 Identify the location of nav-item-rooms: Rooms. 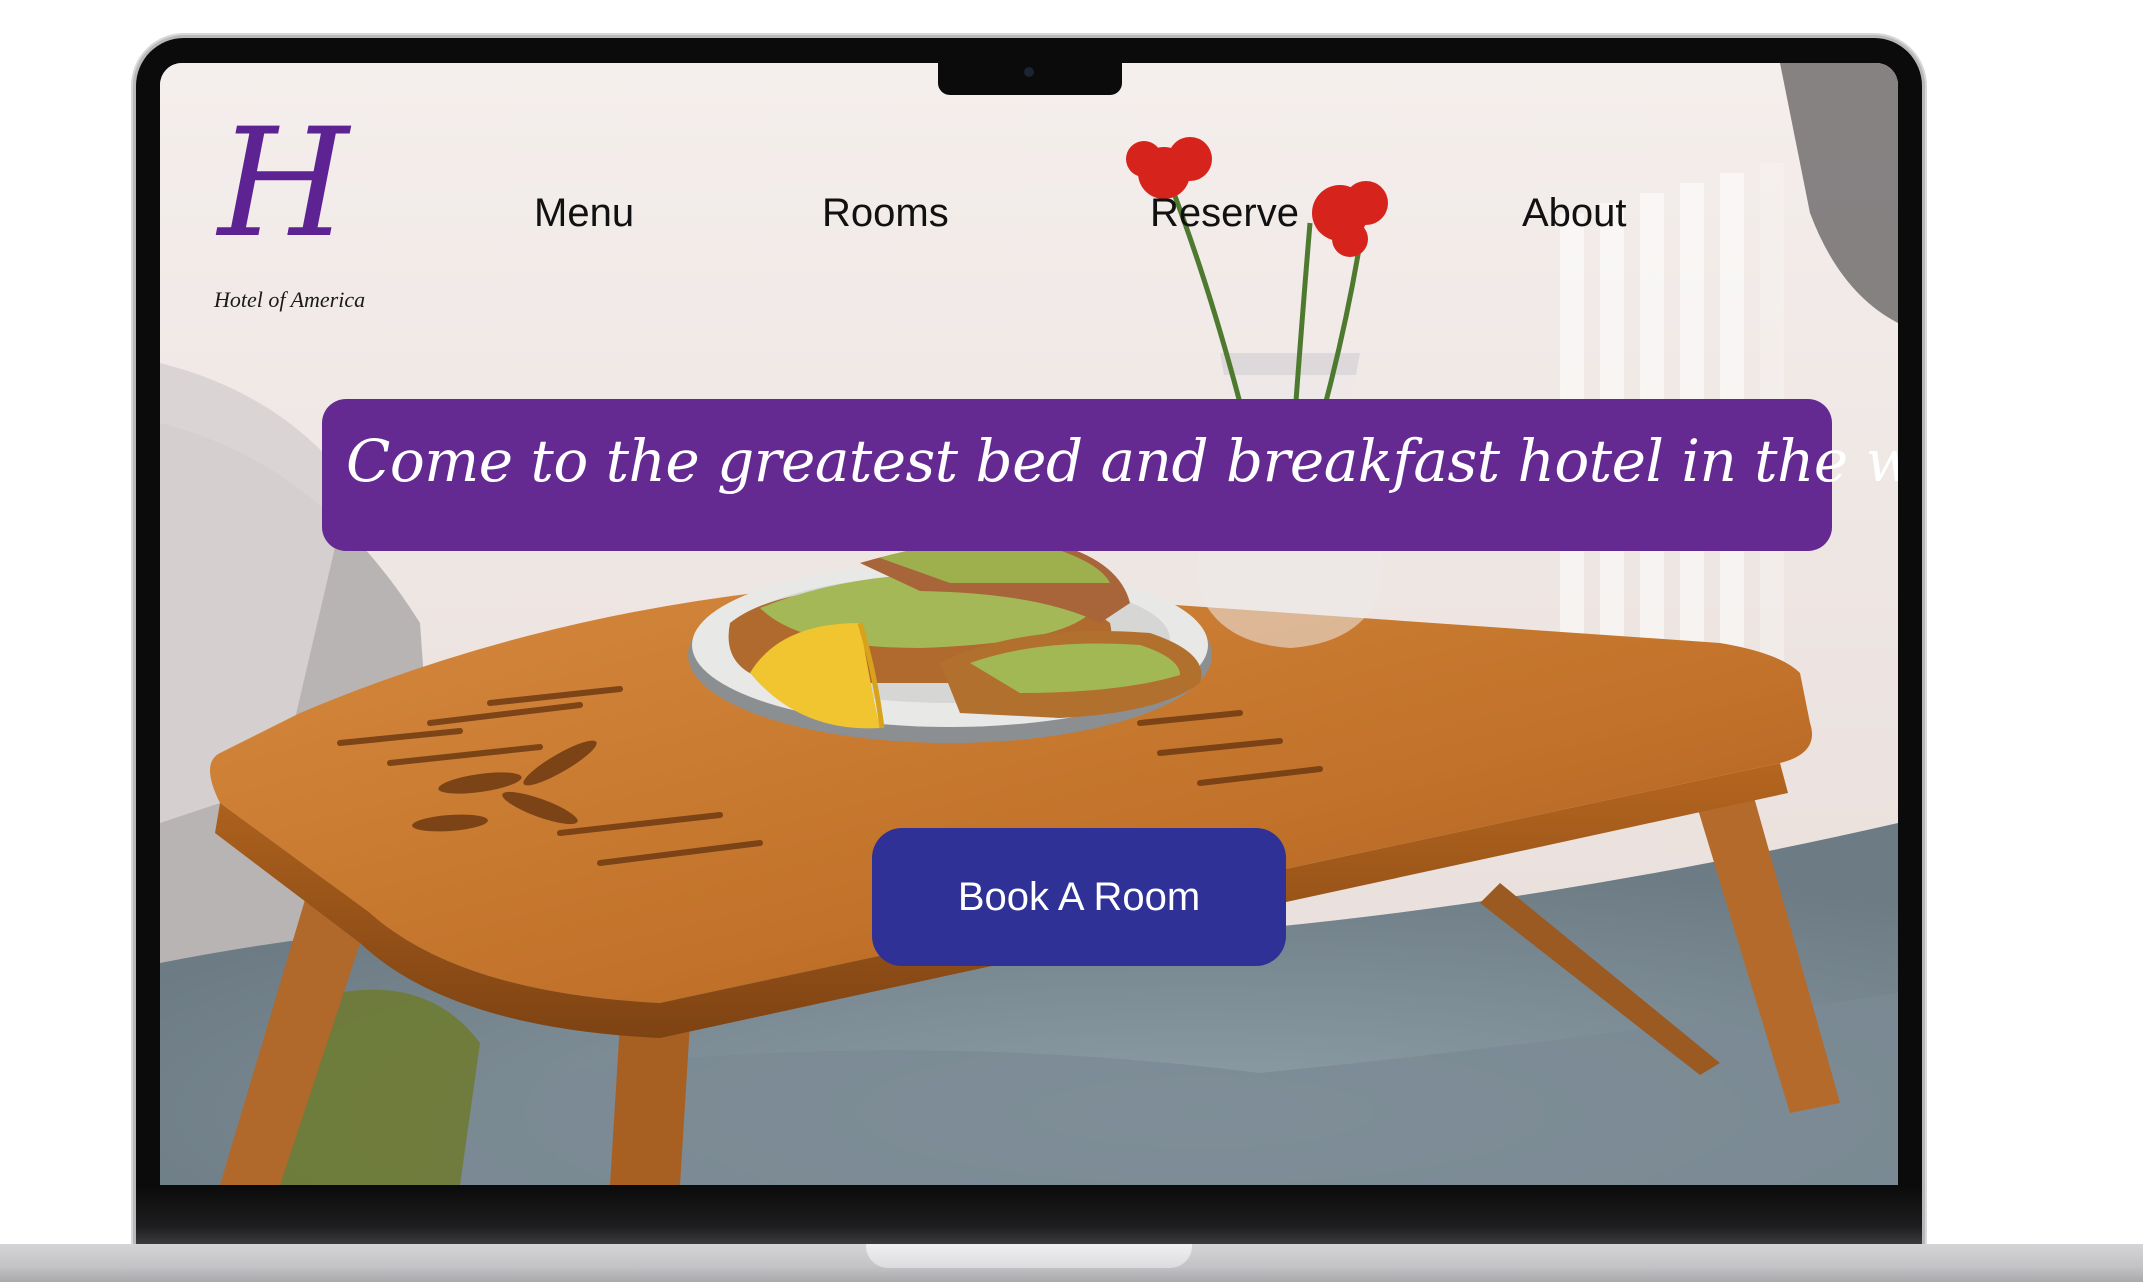
(885, 213).